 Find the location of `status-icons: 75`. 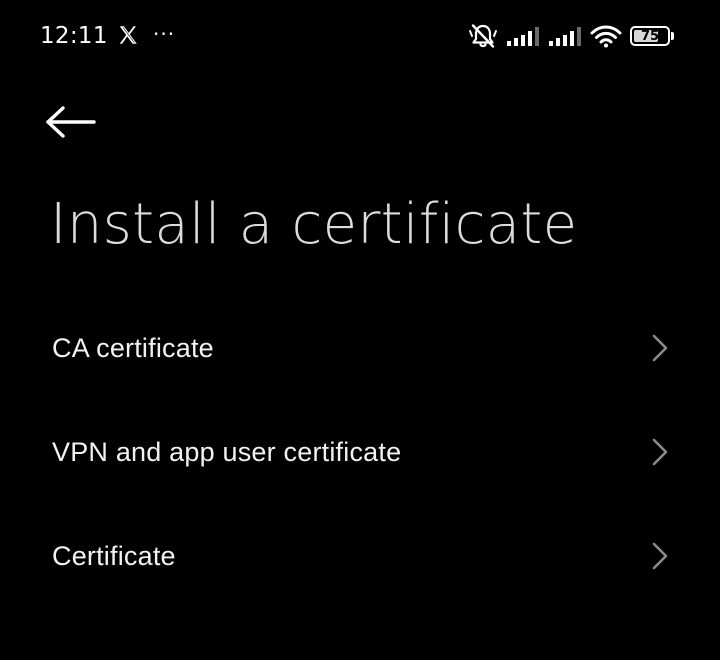

status-icons: 75 is located at coordinates (572, 36).